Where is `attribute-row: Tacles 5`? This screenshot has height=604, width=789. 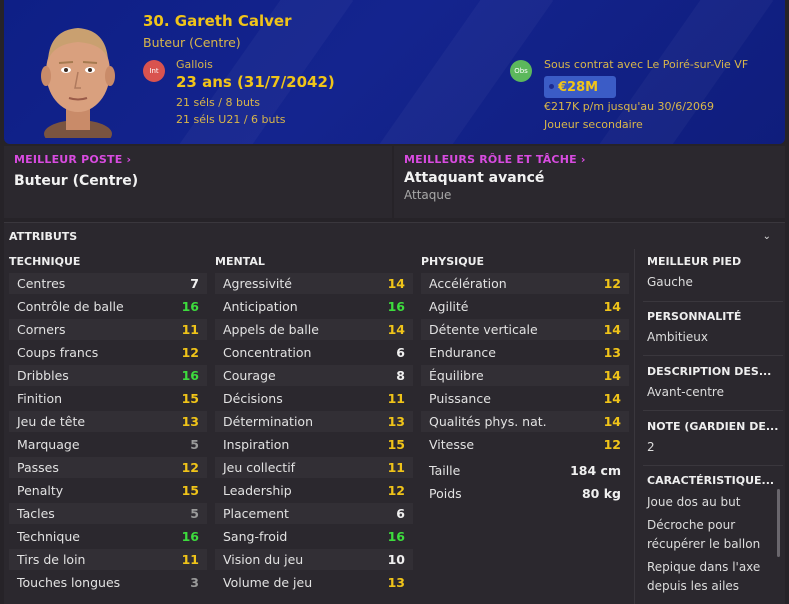
attribute-row: Tacles 5 is located at coordinates (108, 513).